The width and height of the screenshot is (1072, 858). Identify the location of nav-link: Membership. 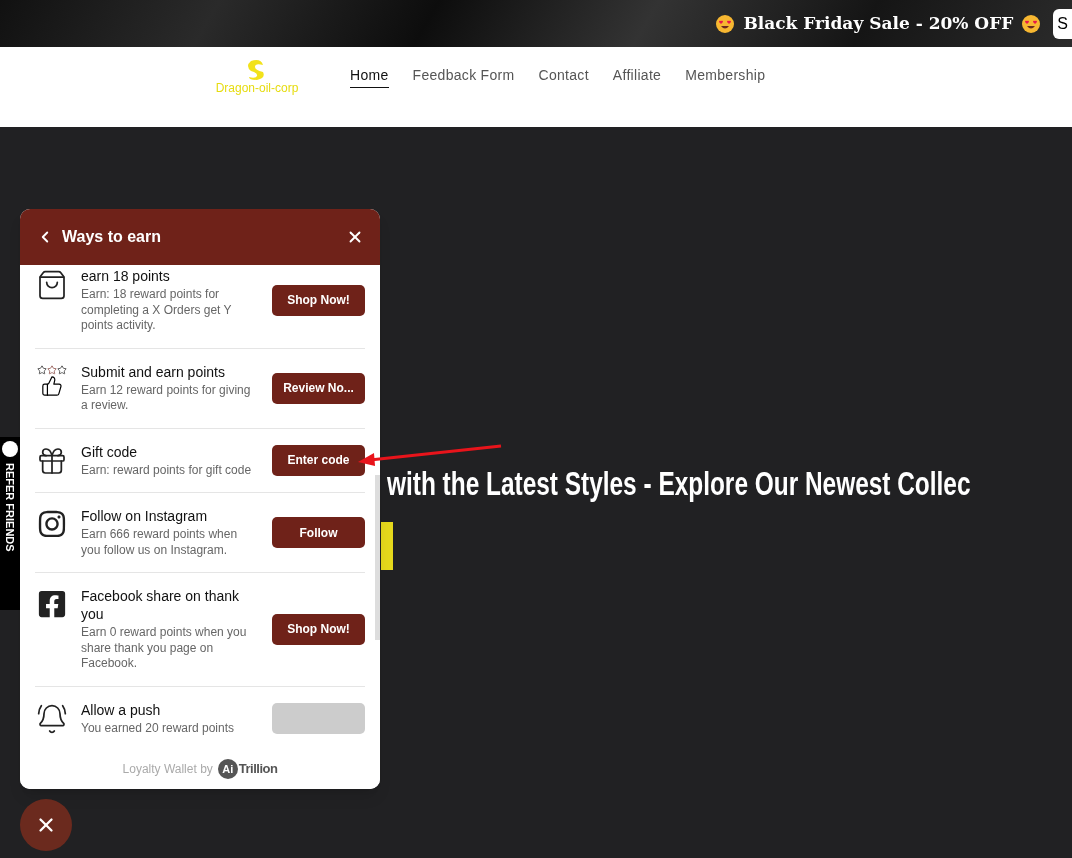
(725, 76).